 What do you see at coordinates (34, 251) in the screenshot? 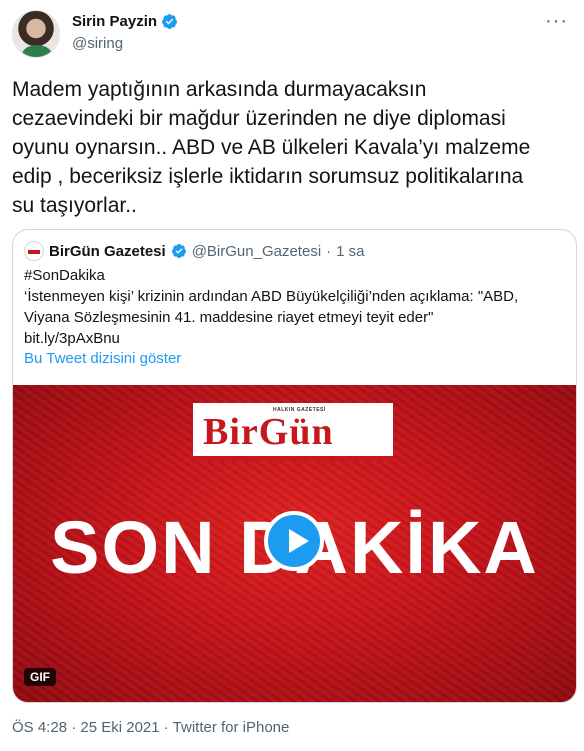
I see `quoted-author-avatar` at bounding box center [34, 251].